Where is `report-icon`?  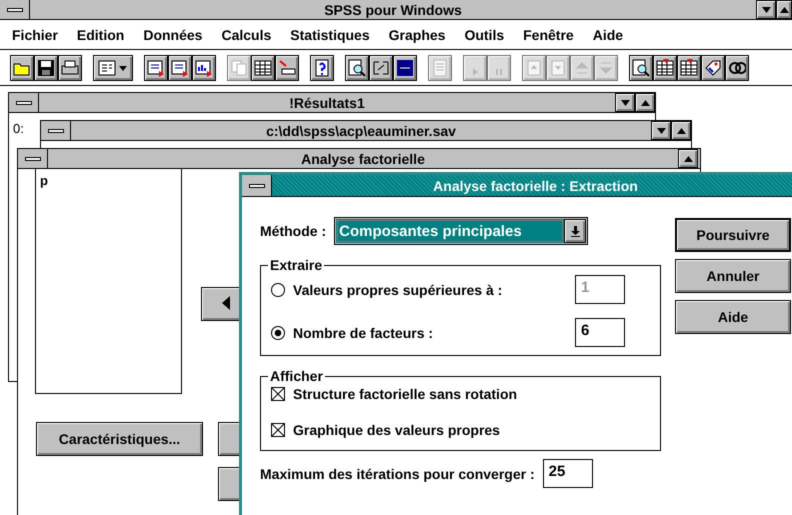 report-icon is located at coordinates (440, 67).